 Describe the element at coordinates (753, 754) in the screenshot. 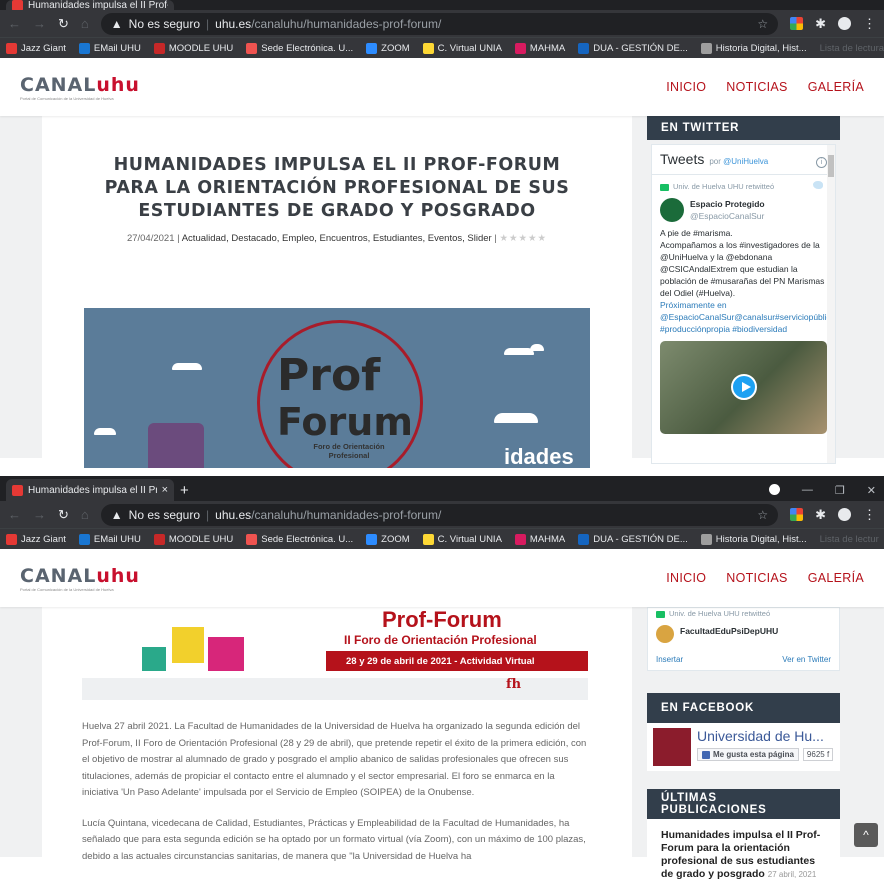

I see `like-label: Me gusta esta página` at that location.